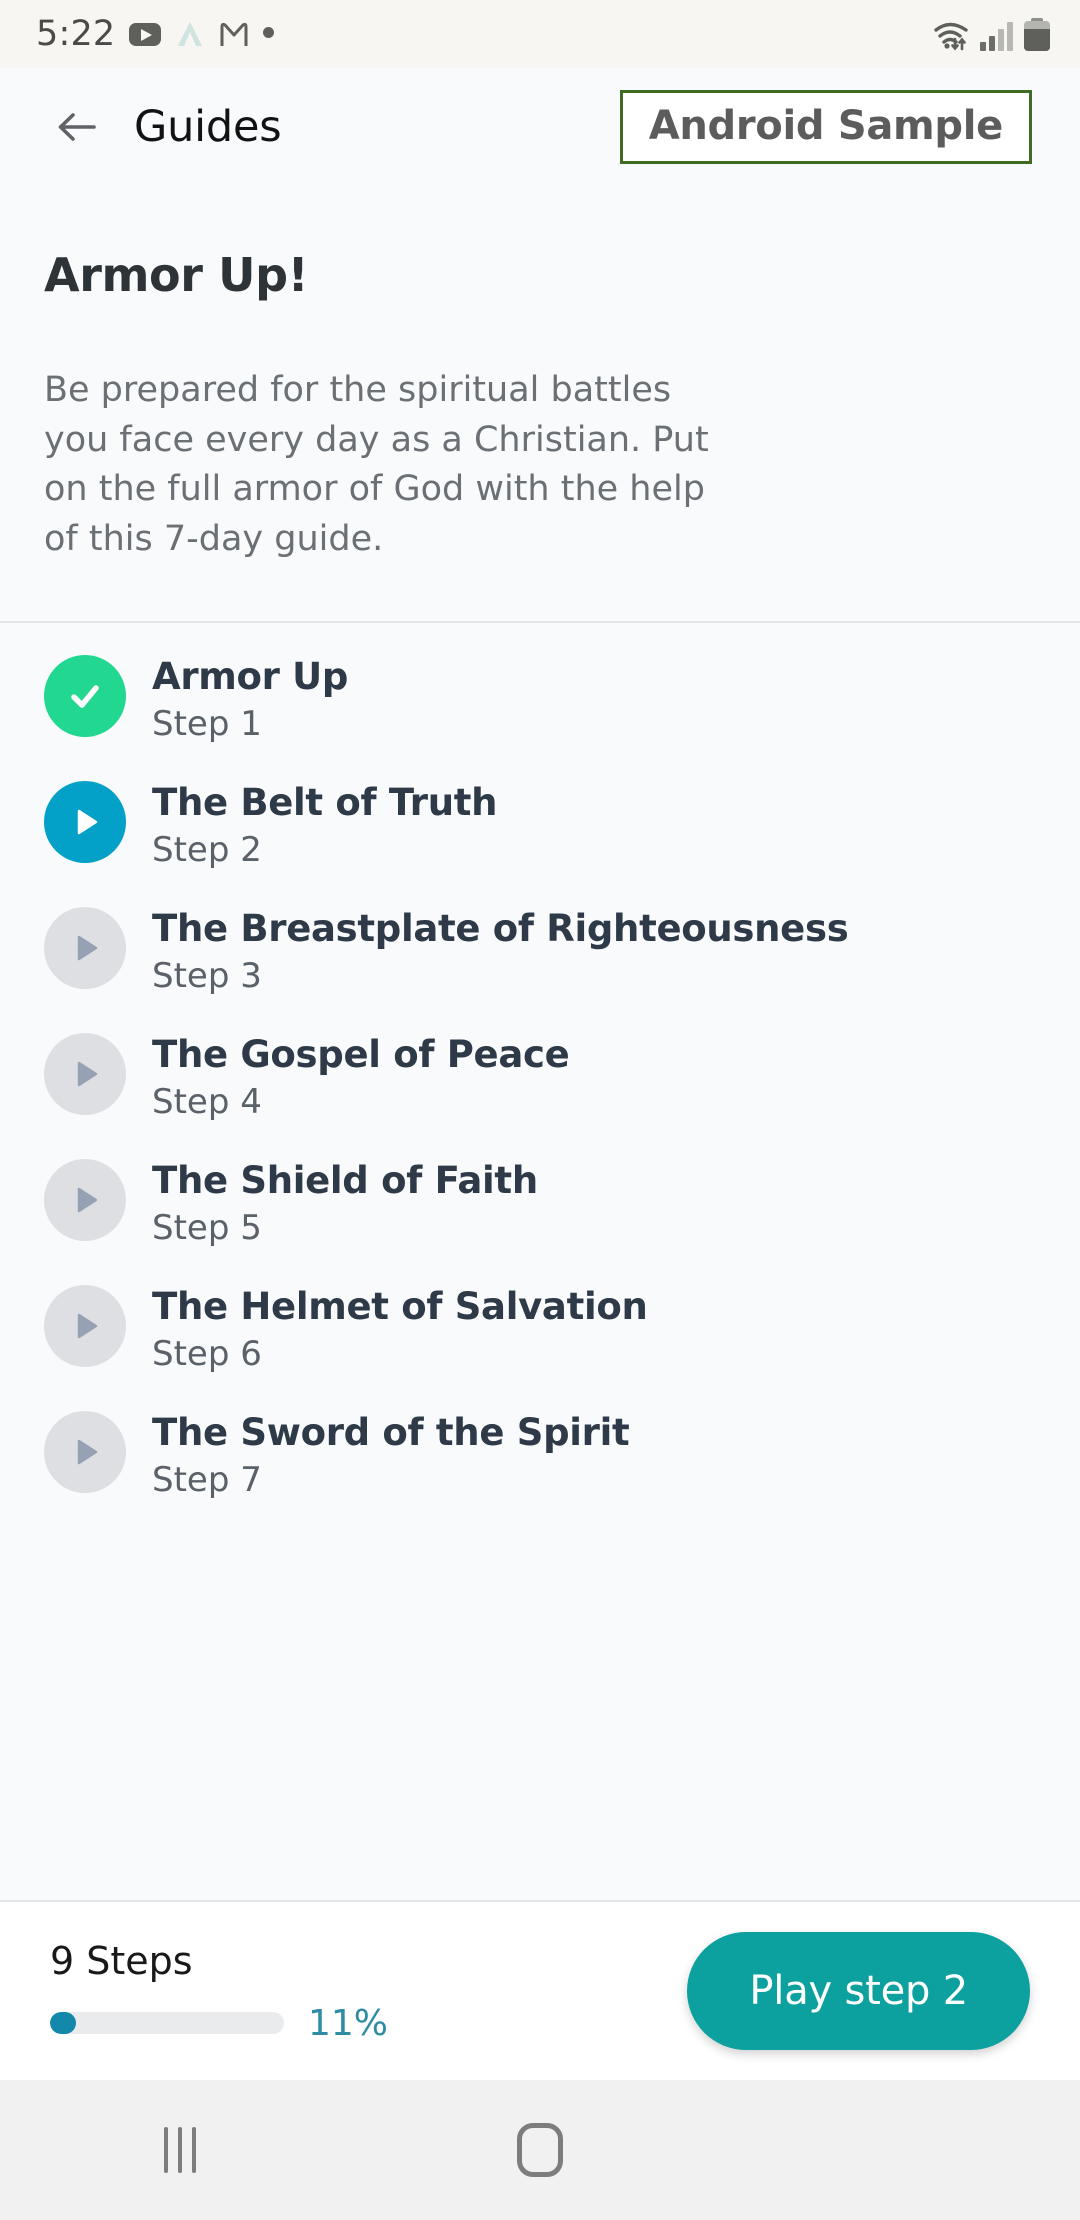 This screenshot has height=2220, width=1080. I want to click on step-row: The Helmet of Salvation Step 6, so click(540, 1316).